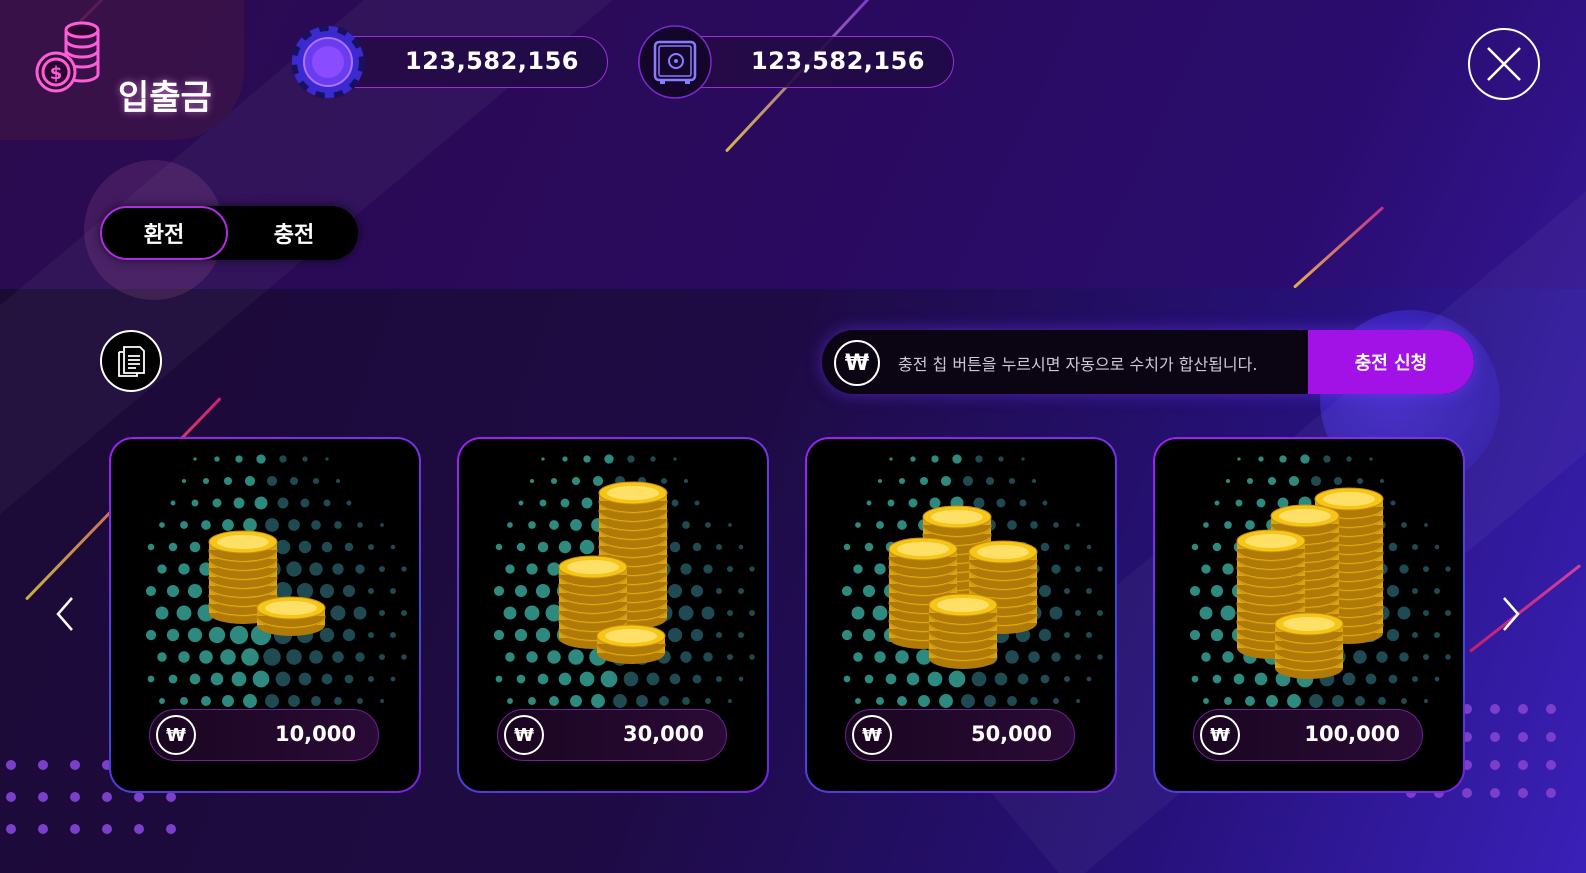 This screenshot has width=1586, height=873. I want to click on mode-tabs: 환전 충전, so click(229, 233).